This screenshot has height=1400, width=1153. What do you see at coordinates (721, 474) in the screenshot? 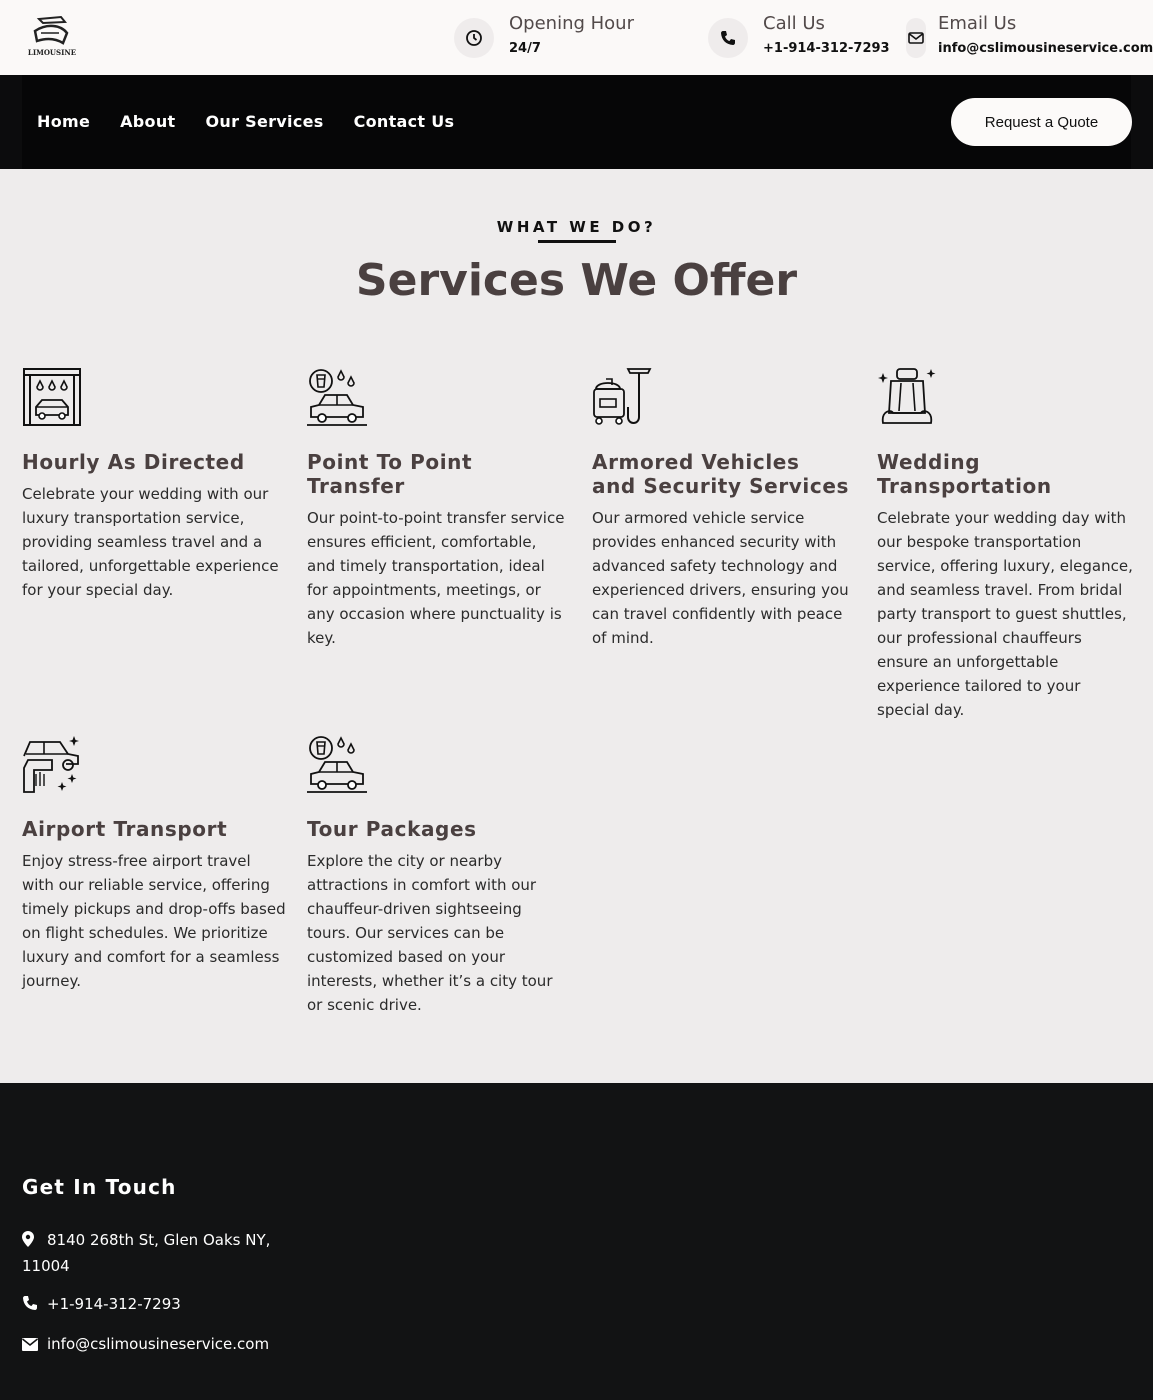
I see `service-title: Armored Vehicles and Security Services` at bounding box center [721, 474].